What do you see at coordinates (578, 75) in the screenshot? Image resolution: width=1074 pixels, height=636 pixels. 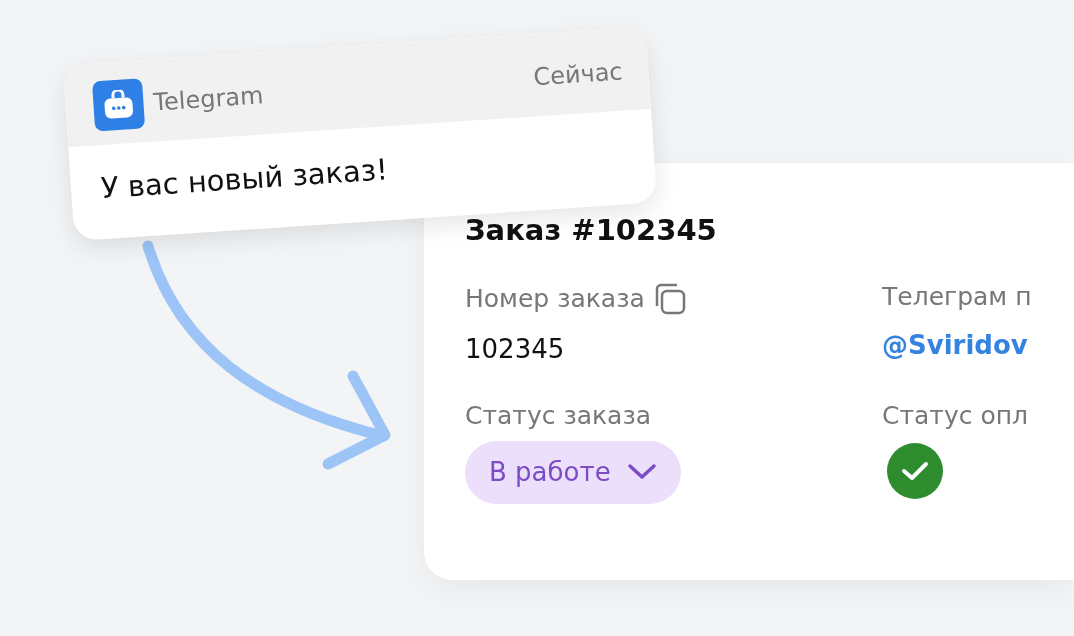 I see `notification-time: Сейчас` at bounding box center [578, 75].